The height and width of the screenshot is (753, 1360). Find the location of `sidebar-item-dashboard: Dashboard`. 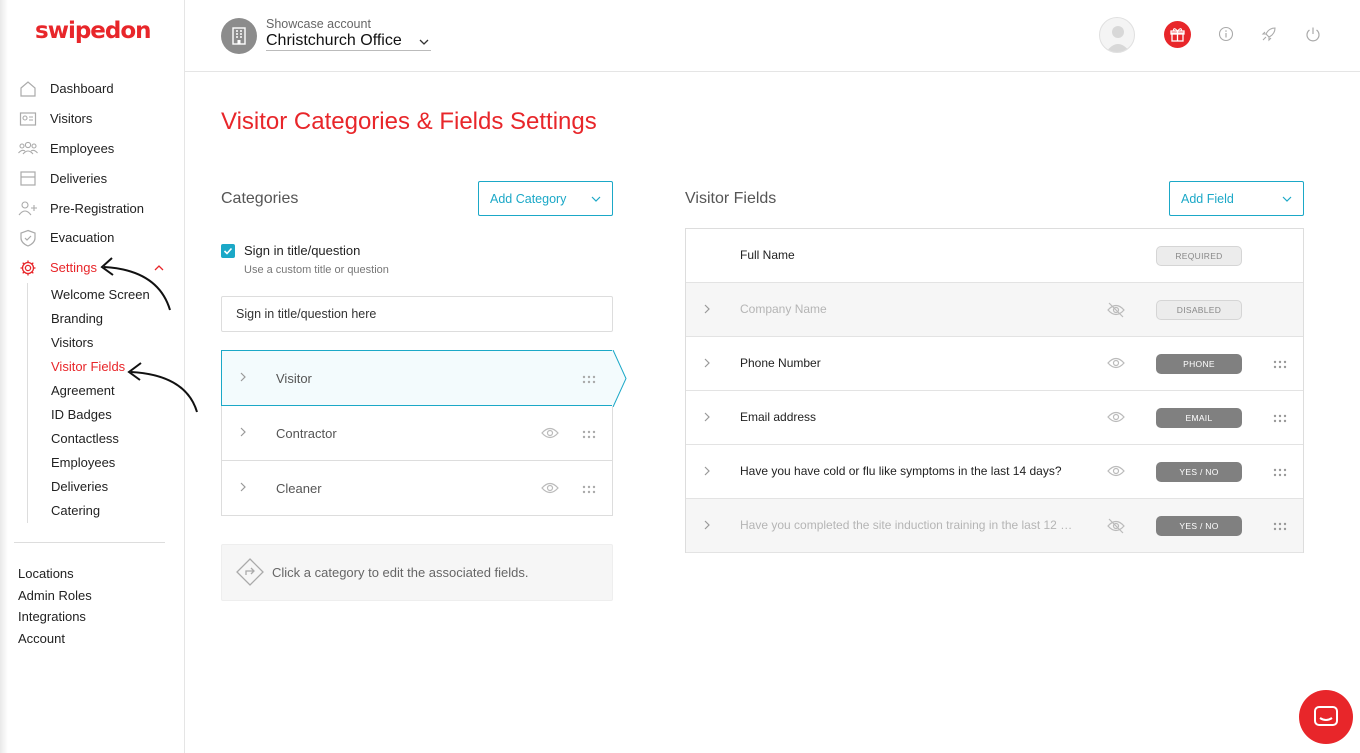

sidebar-item-dashboard: Dashboard is located at coordinates (92, 89).